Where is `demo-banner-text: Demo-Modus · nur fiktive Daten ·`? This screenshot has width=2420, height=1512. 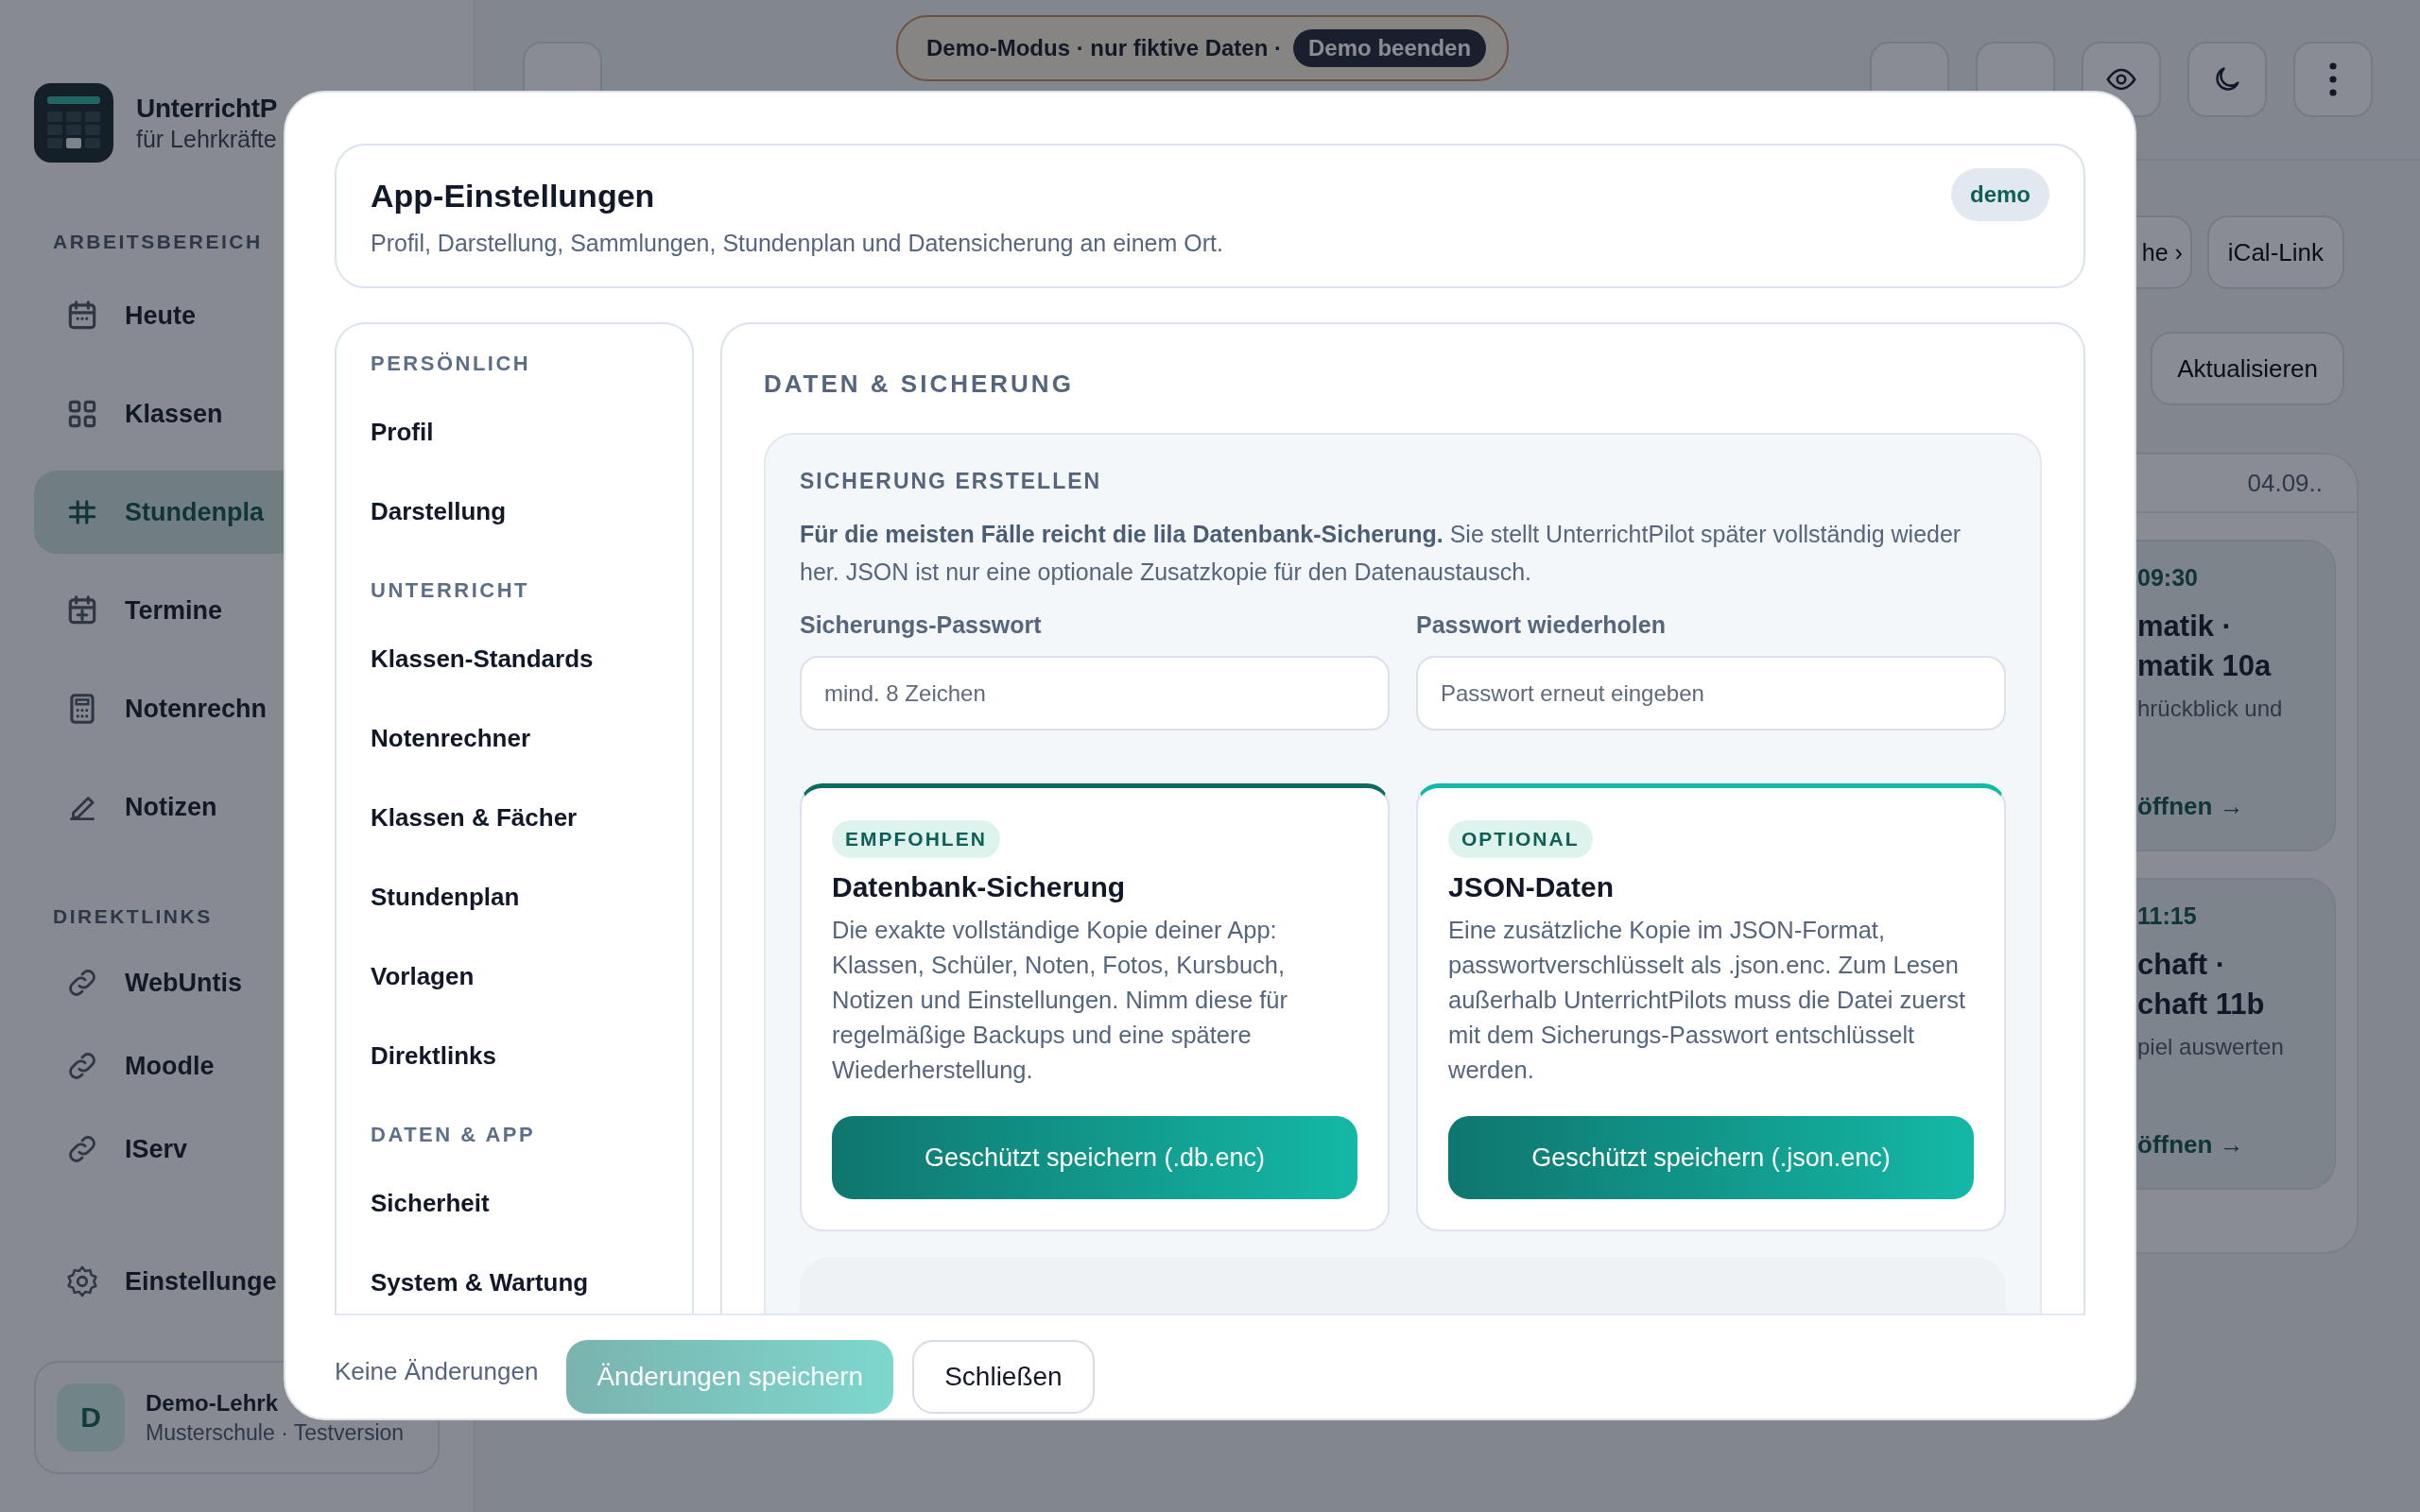 demo-banner-text: Demo-Modus · nur fiktive Daten · is located at coordinates (1104, 48).